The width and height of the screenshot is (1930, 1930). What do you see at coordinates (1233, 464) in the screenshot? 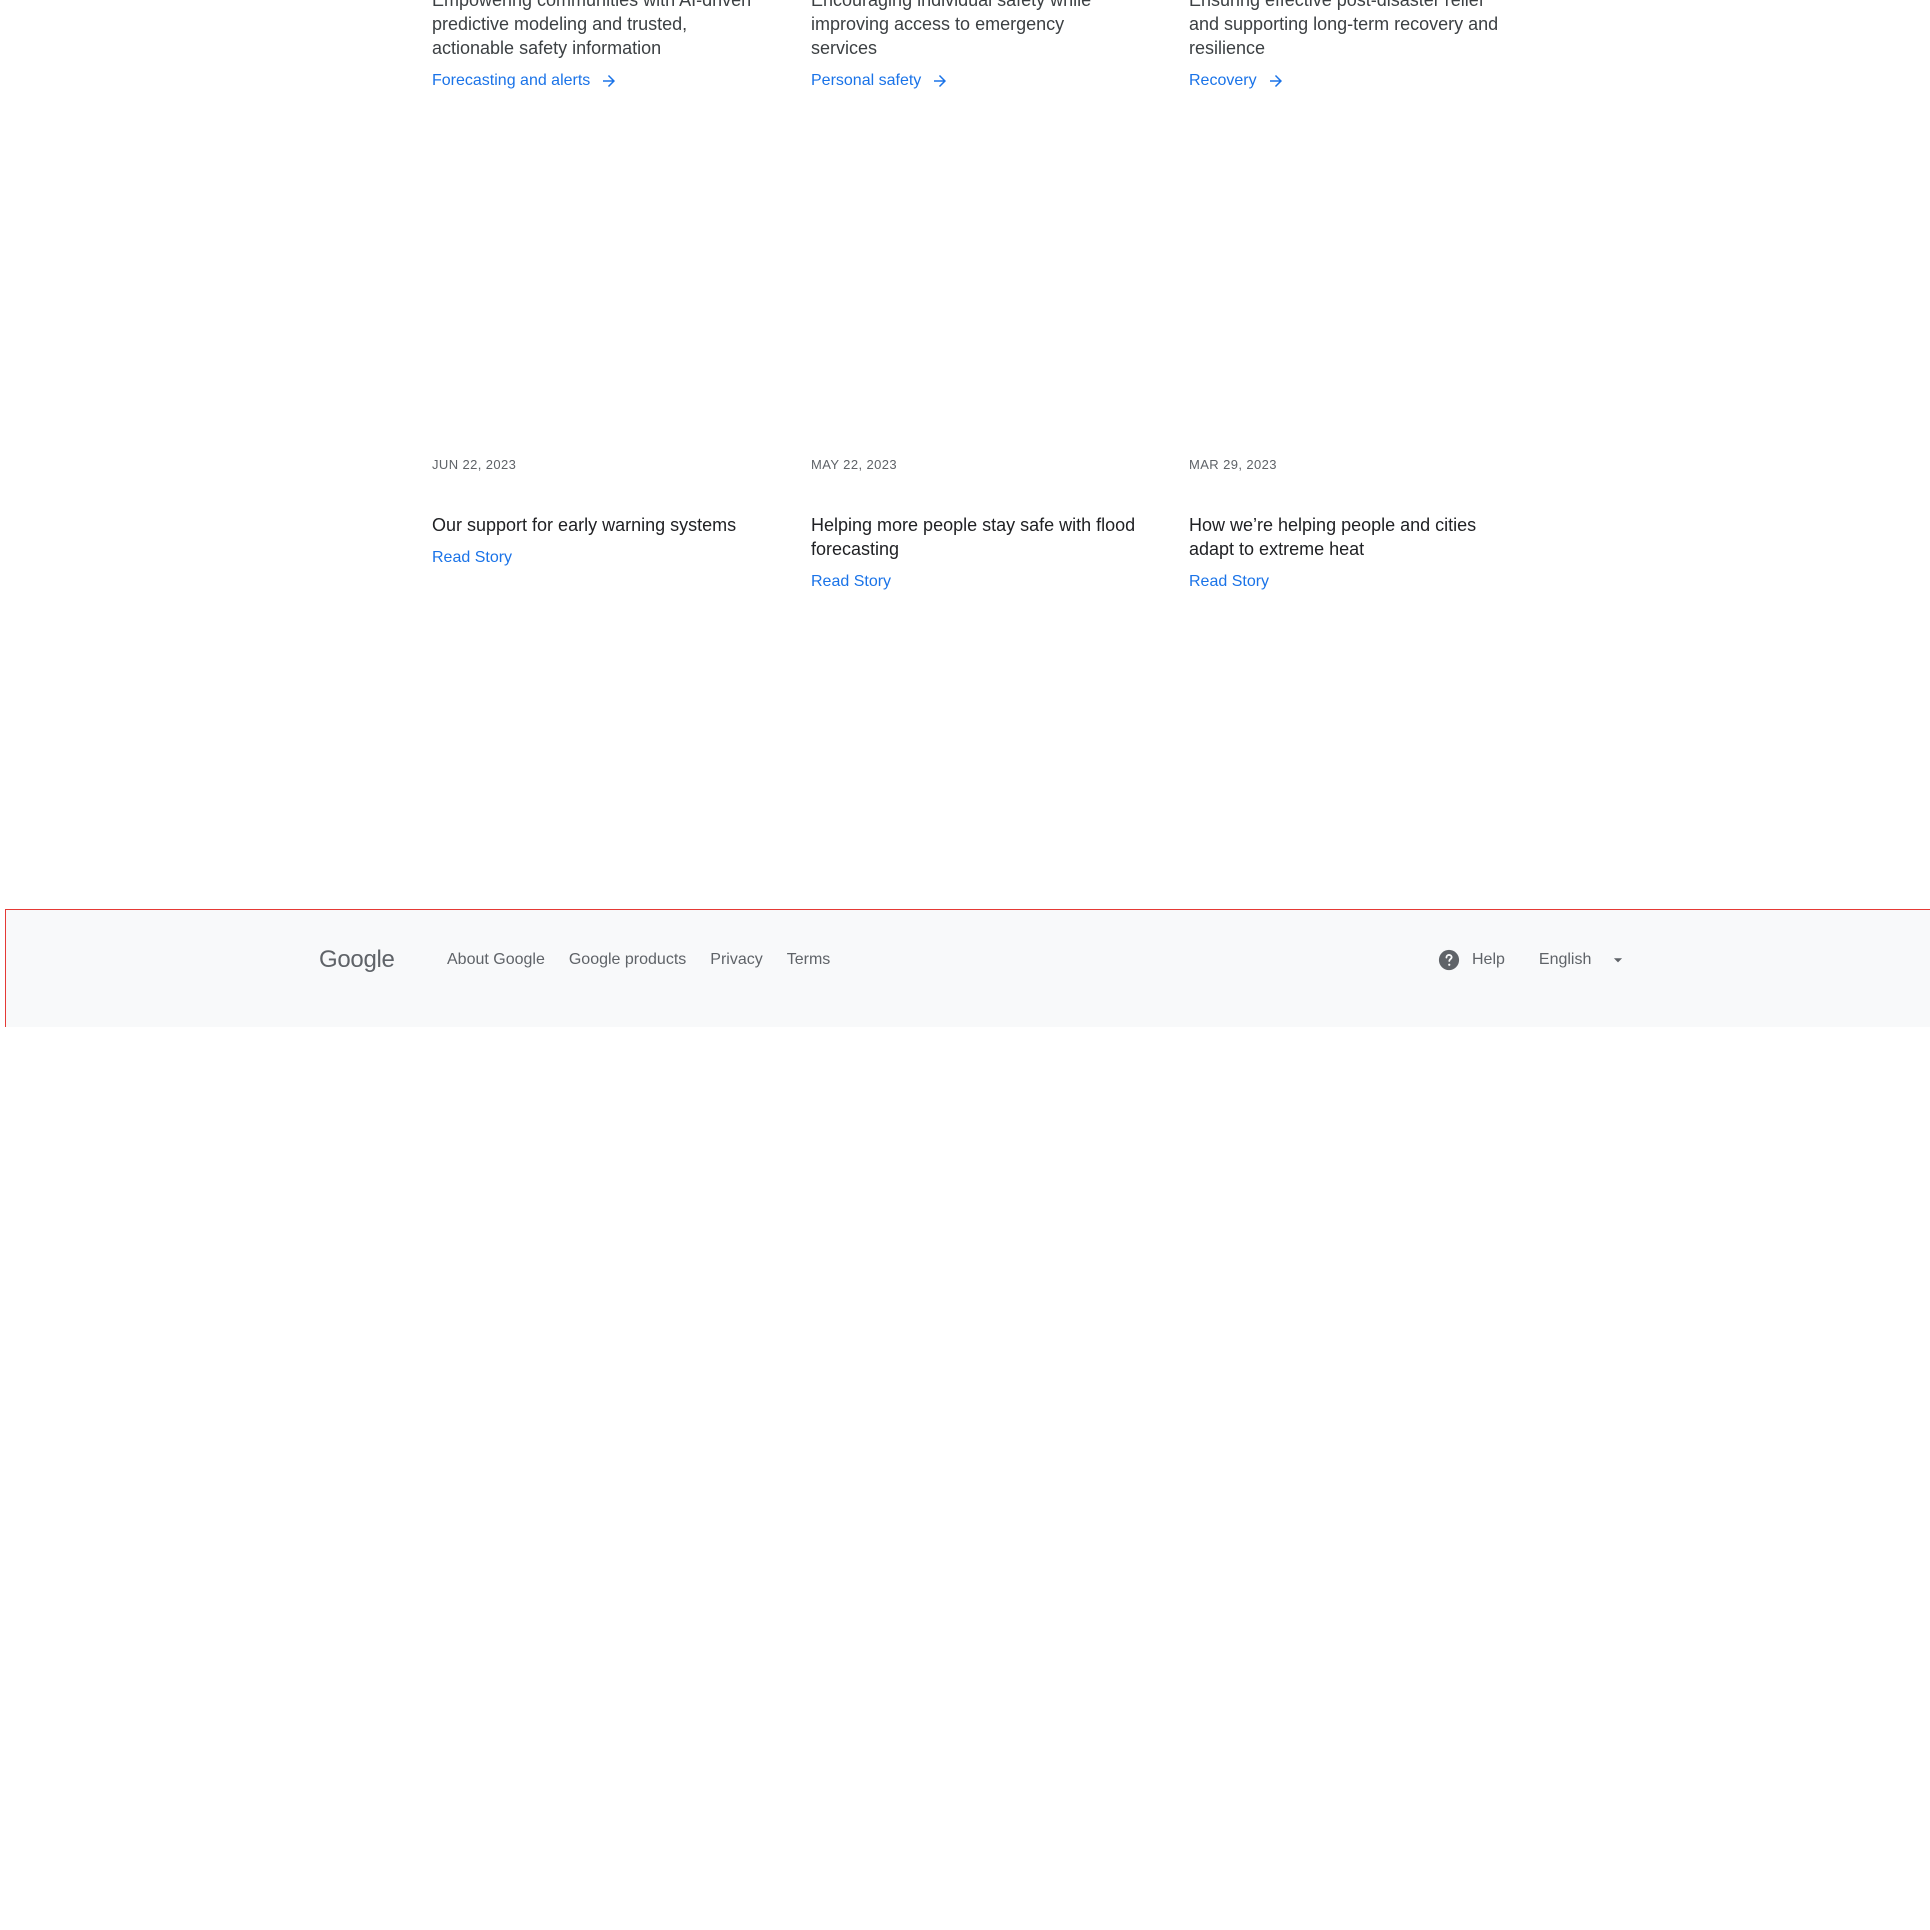
I see `story-date: MAR 29, 2023` at bounding box center [1233, 464].